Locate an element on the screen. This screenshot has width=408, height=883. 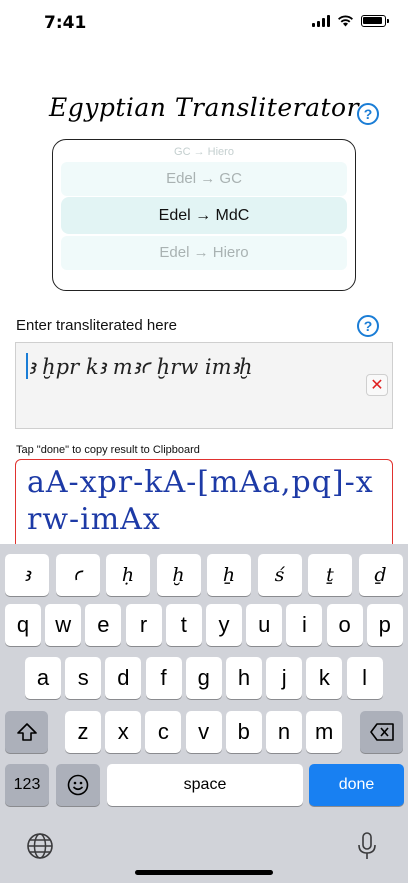
input-help-button: ? is located at coordinates (368, 326).